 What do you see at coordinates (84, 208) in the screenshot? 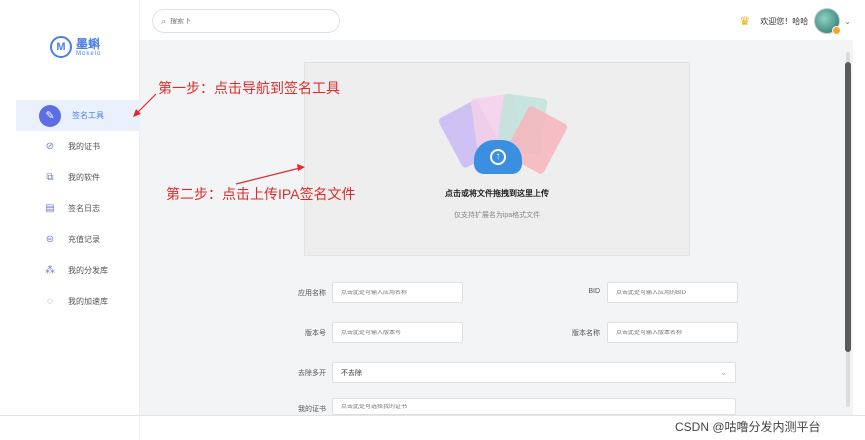
I see `sidebar-item-label: 签名日志` at bounding box center [84, 208].